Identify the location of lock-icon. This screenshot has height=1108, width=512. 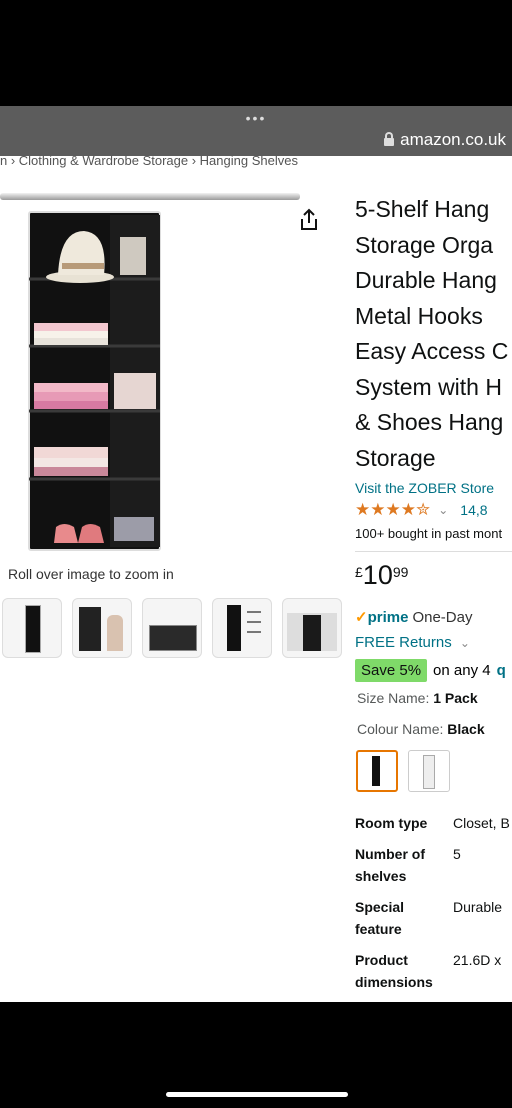
(389, 139).